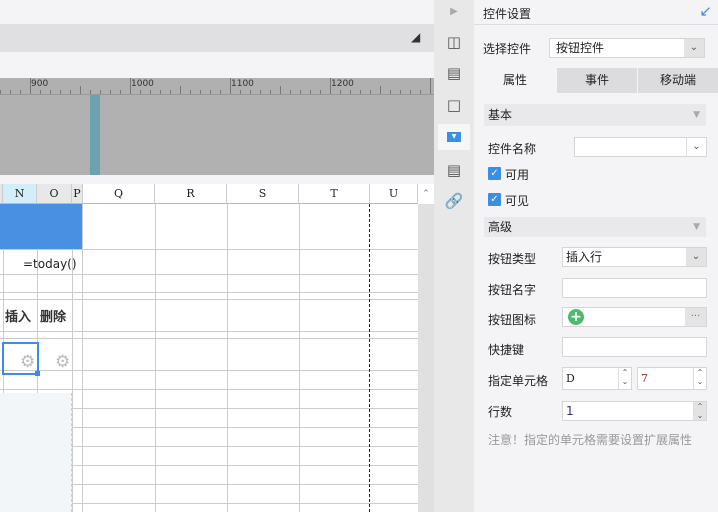 Image resolution: width=718 pixels, height=512 pixels. I want to click on vertical-scrollbar: ⌃, so click(426, 348).